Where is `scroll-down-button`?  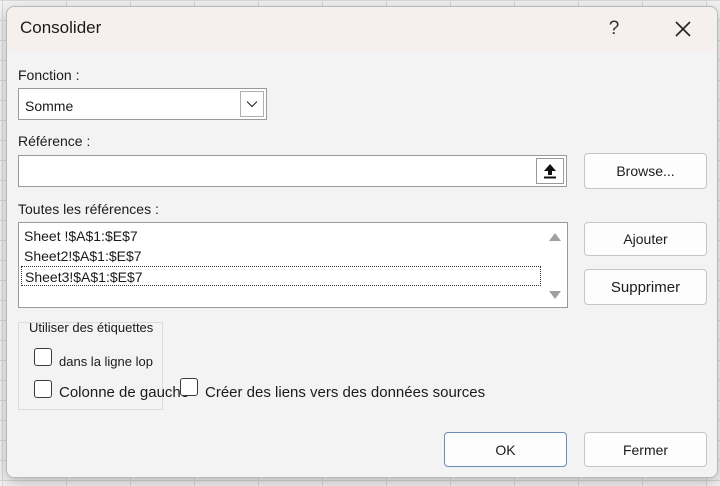 scroll-down-button is located at coordinates (555, 295).